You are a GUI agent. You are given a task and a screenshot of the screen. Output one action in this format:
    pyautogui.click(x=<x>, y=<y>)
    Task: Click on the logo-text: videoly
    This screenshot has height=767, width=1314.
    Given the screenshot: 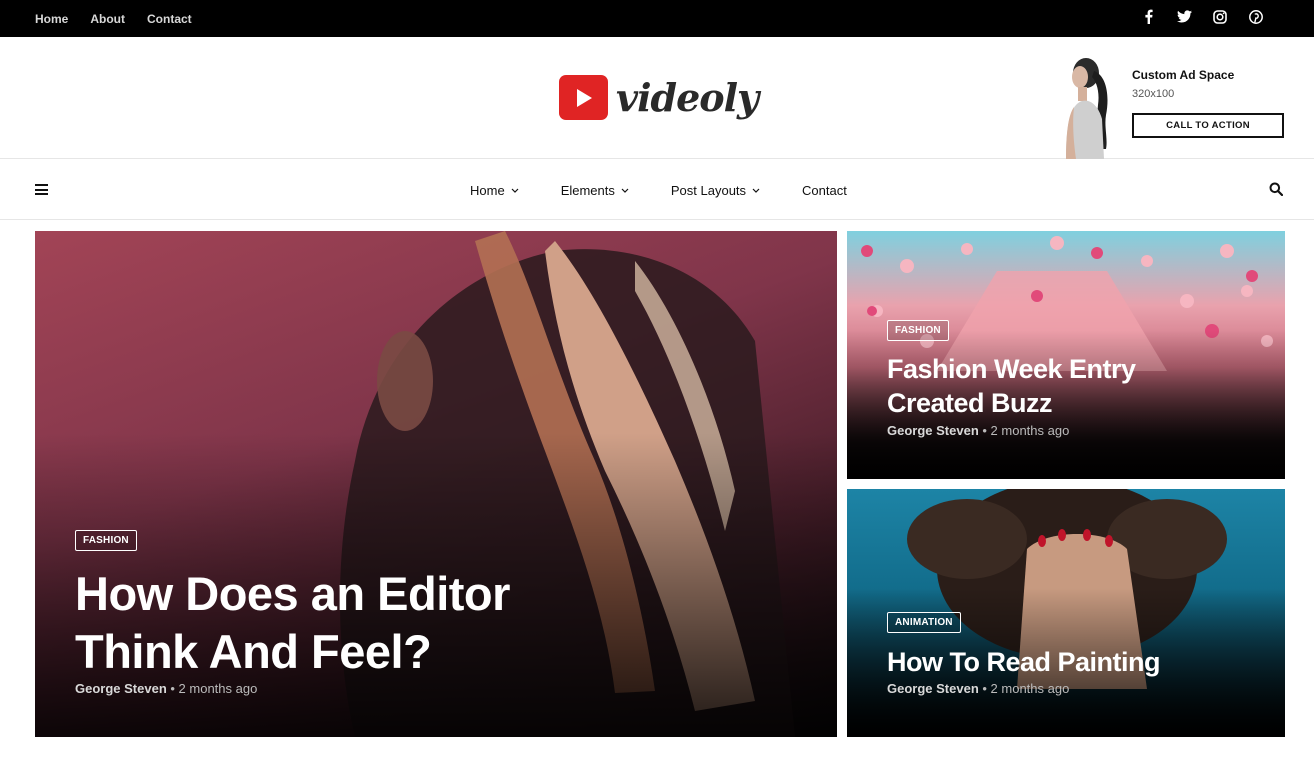 What is the action you would take?
    pyautogui.click(x=687, y=97)
    